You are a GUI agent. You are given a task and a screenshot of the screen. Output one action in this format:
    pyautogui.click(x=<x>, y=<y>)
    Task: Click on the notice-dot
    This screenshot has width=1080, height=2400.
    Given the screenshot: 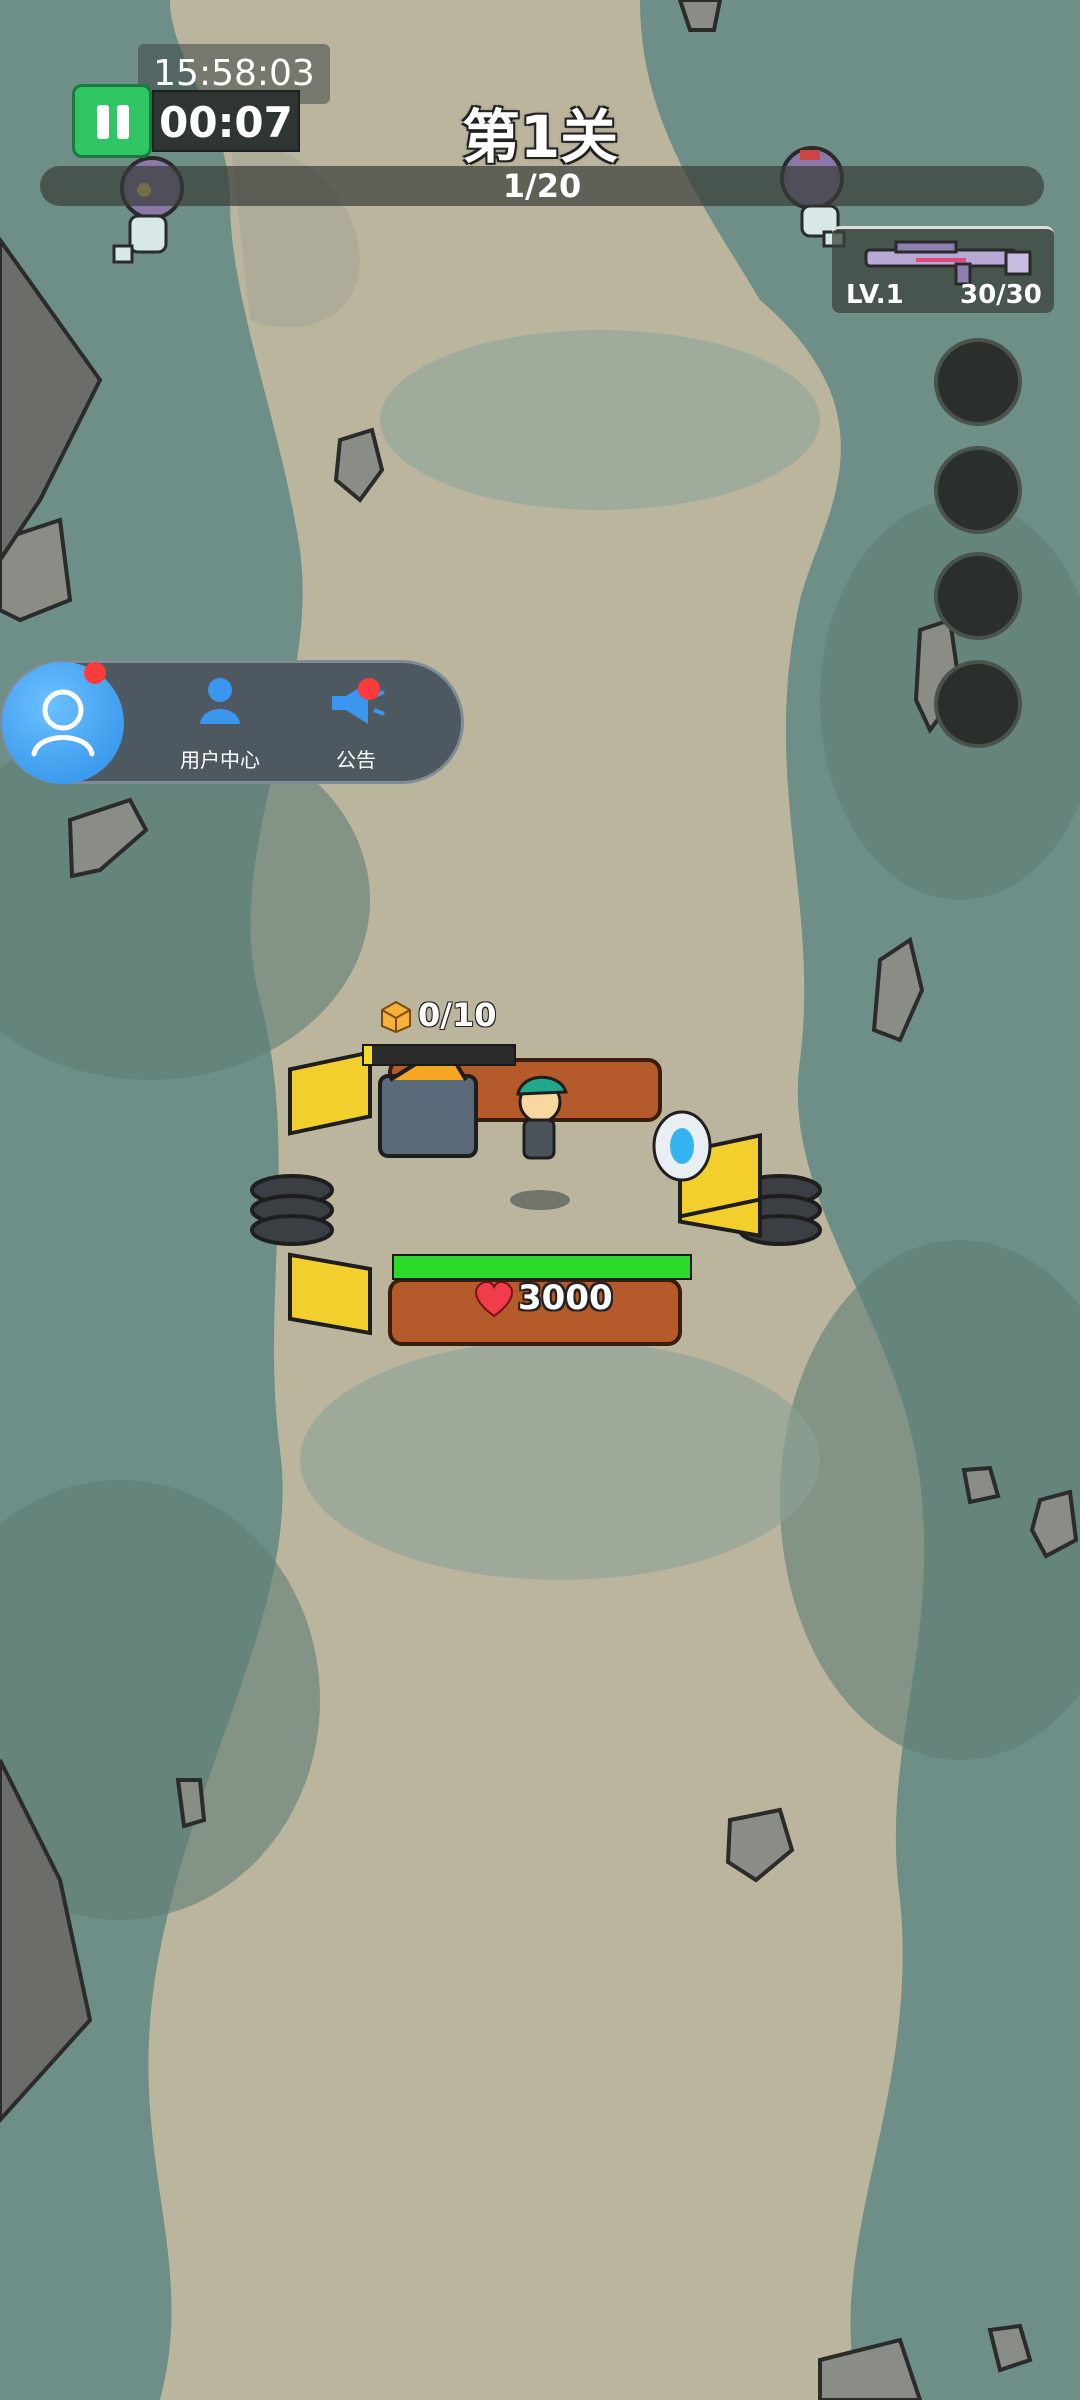 What is the action you would take?
    pyautogui.click(x=369, y=689)
    